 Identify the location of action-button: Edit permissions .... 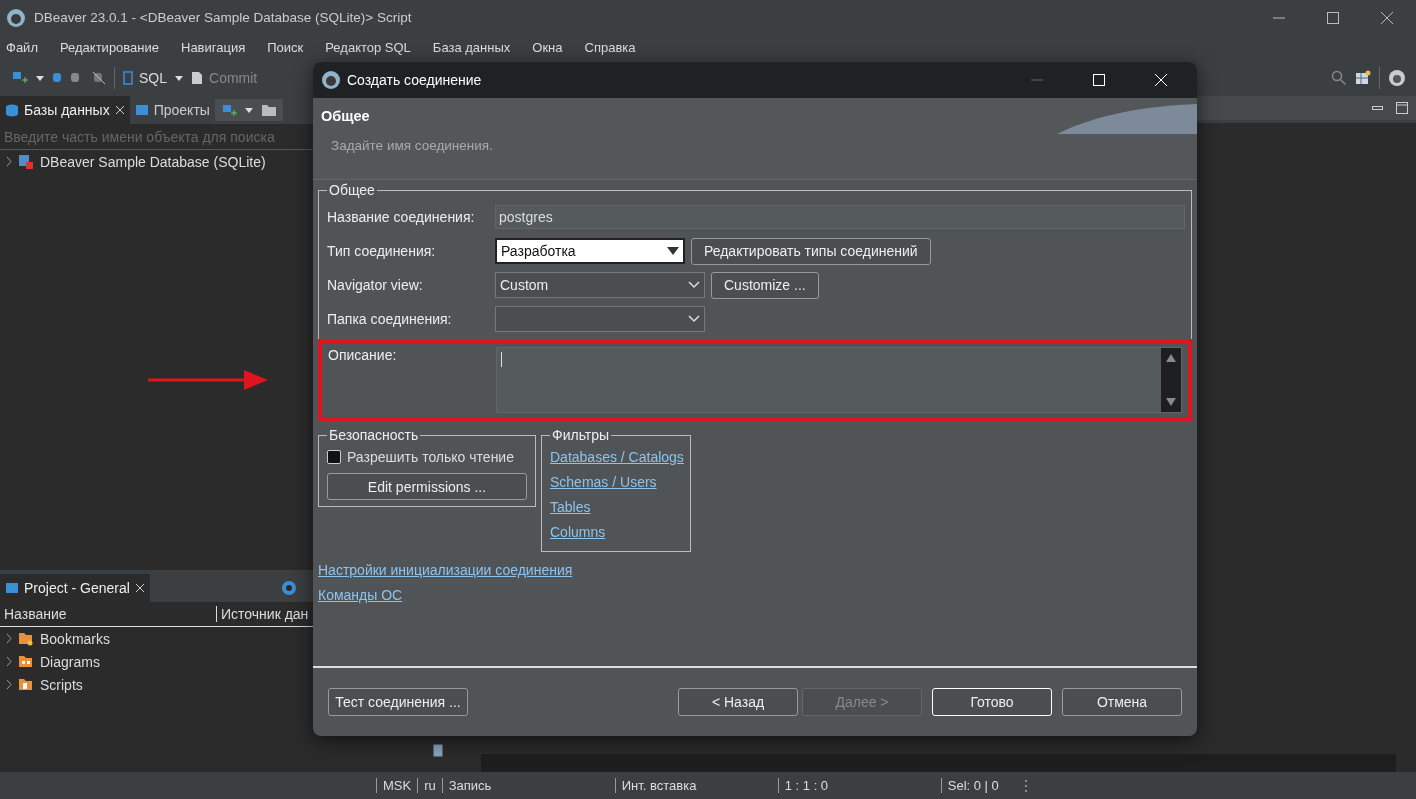
(427, 486).